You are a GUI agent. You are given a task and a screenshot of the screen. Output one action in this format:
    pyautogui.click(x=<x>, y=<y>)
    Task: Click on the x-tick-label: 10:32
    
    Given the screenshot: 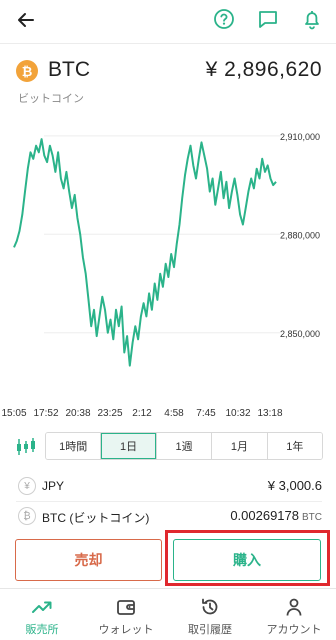 What is the action you would take?
    pyautogui.click(x=237, y=413)
    